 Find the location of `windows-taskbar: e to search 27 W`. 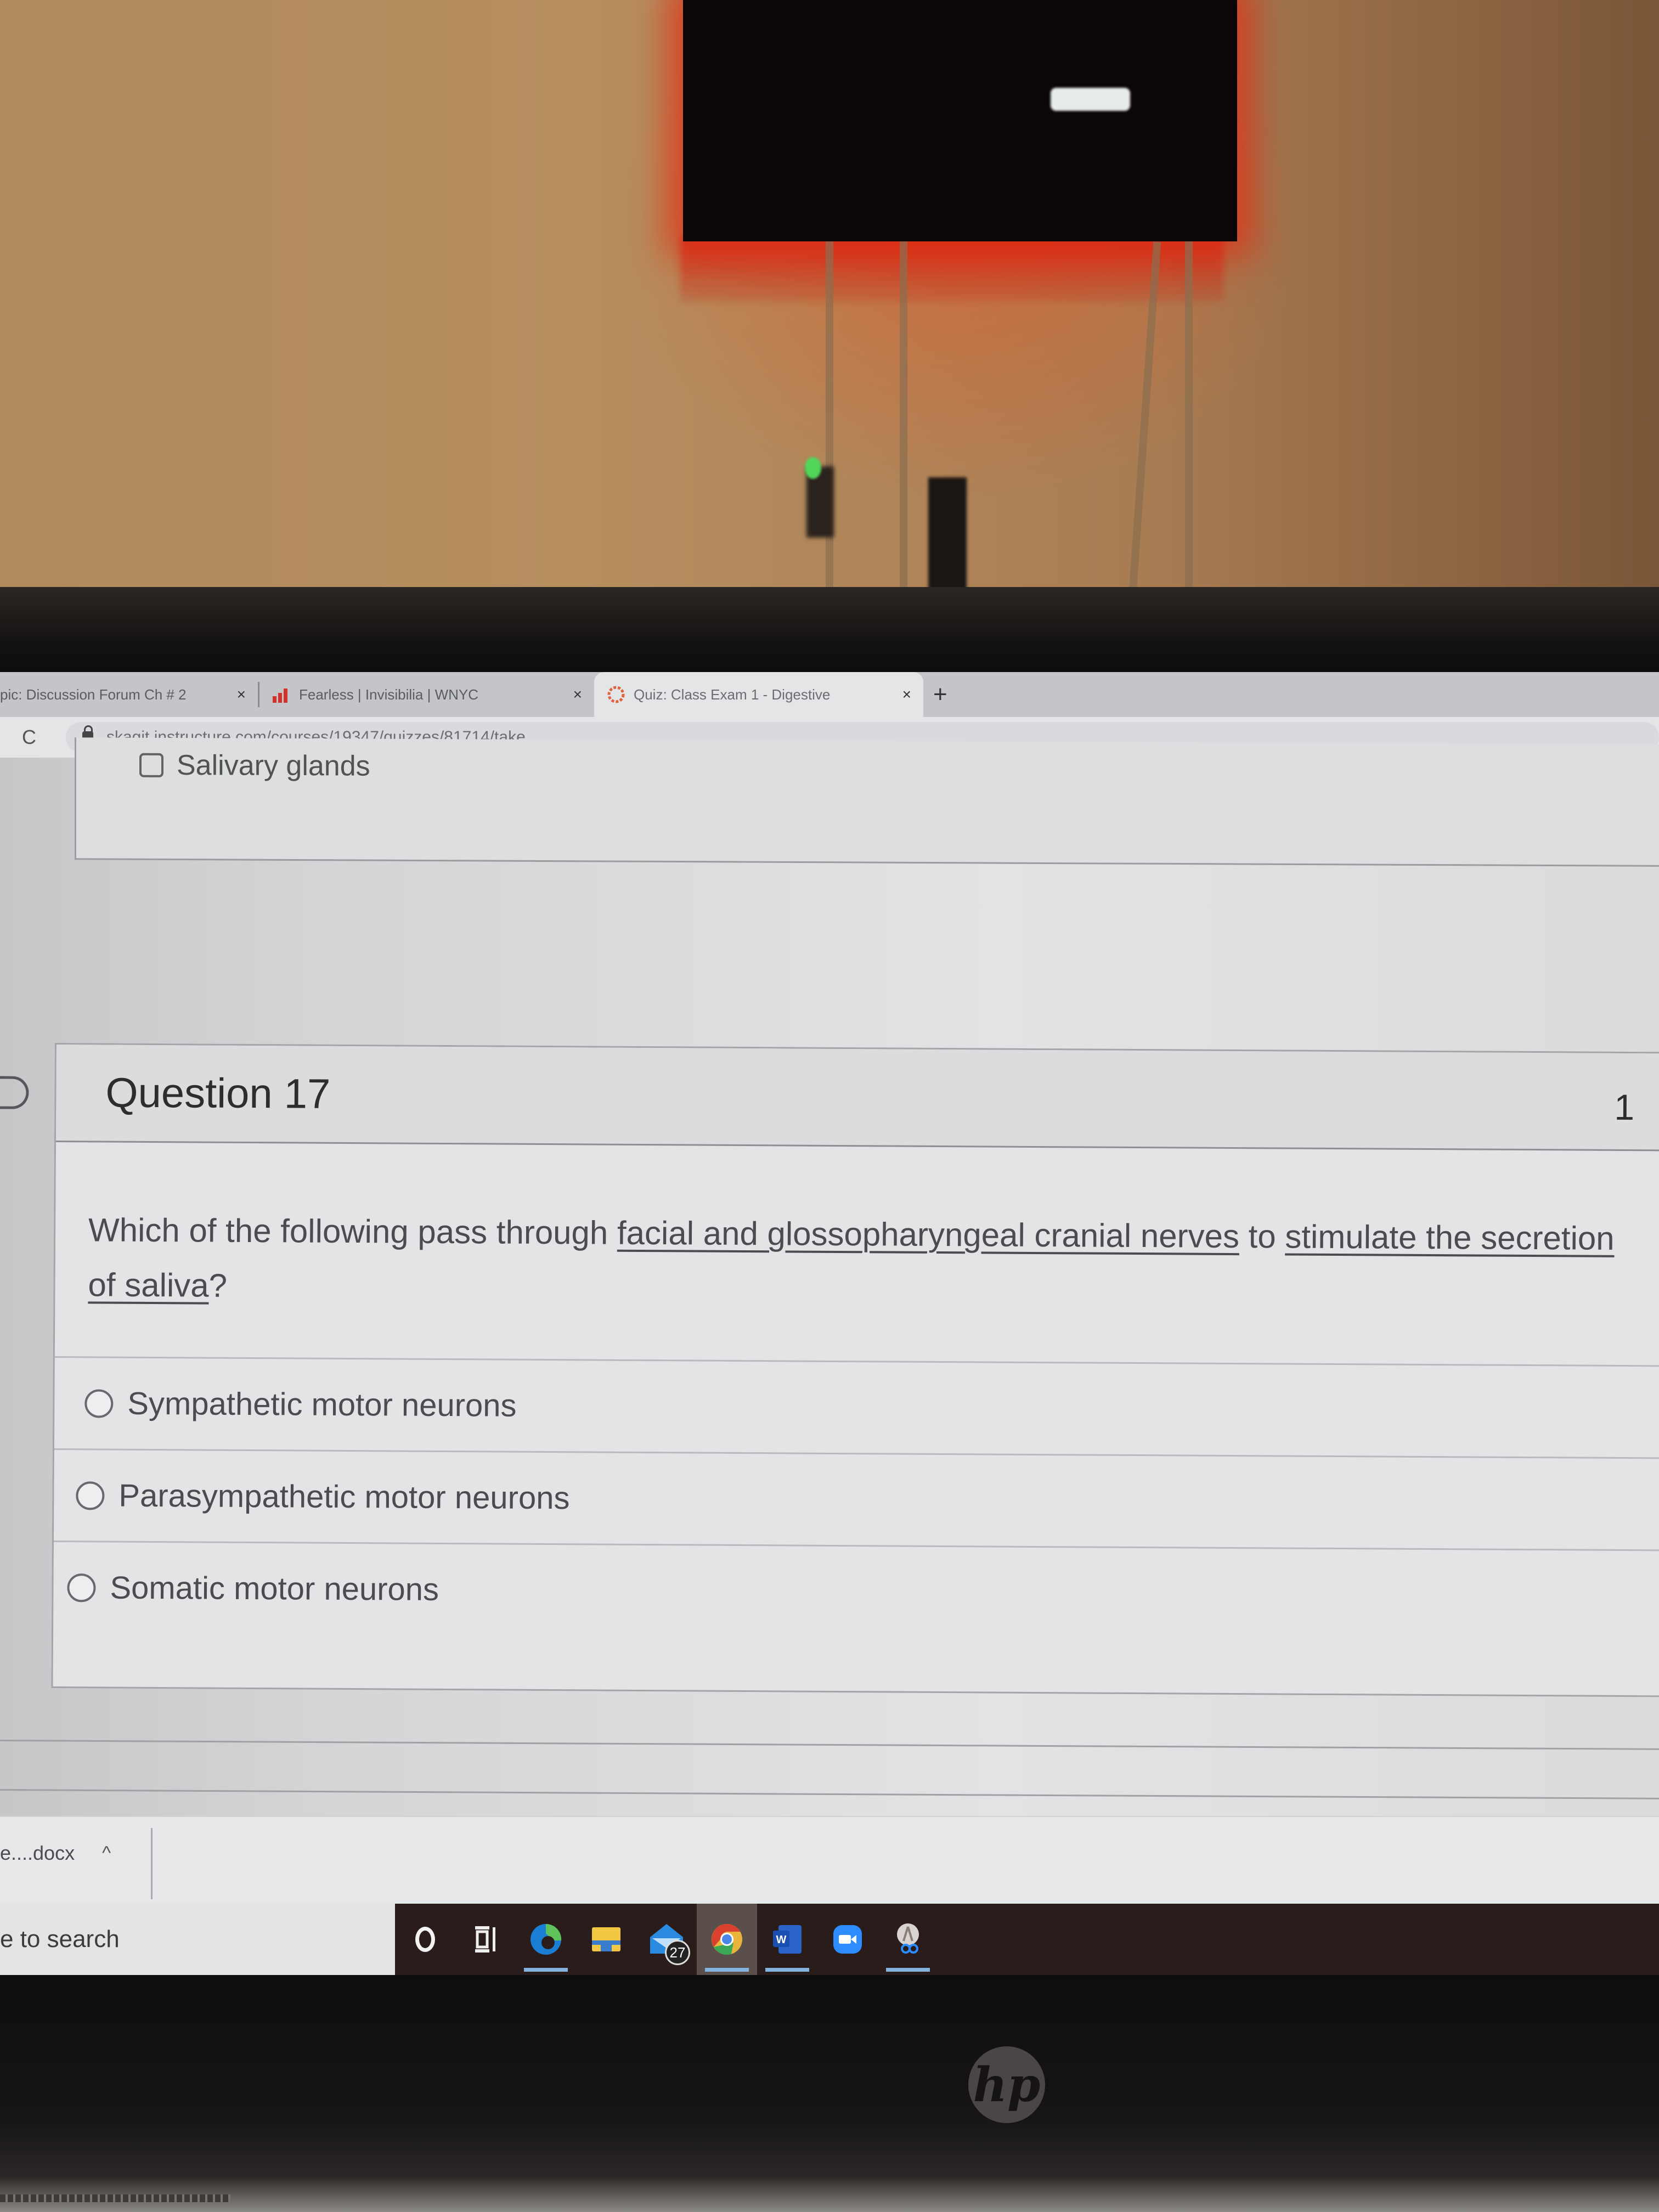

windows-taskbar: e to search 27 W is located at coordinates (830, 1940).